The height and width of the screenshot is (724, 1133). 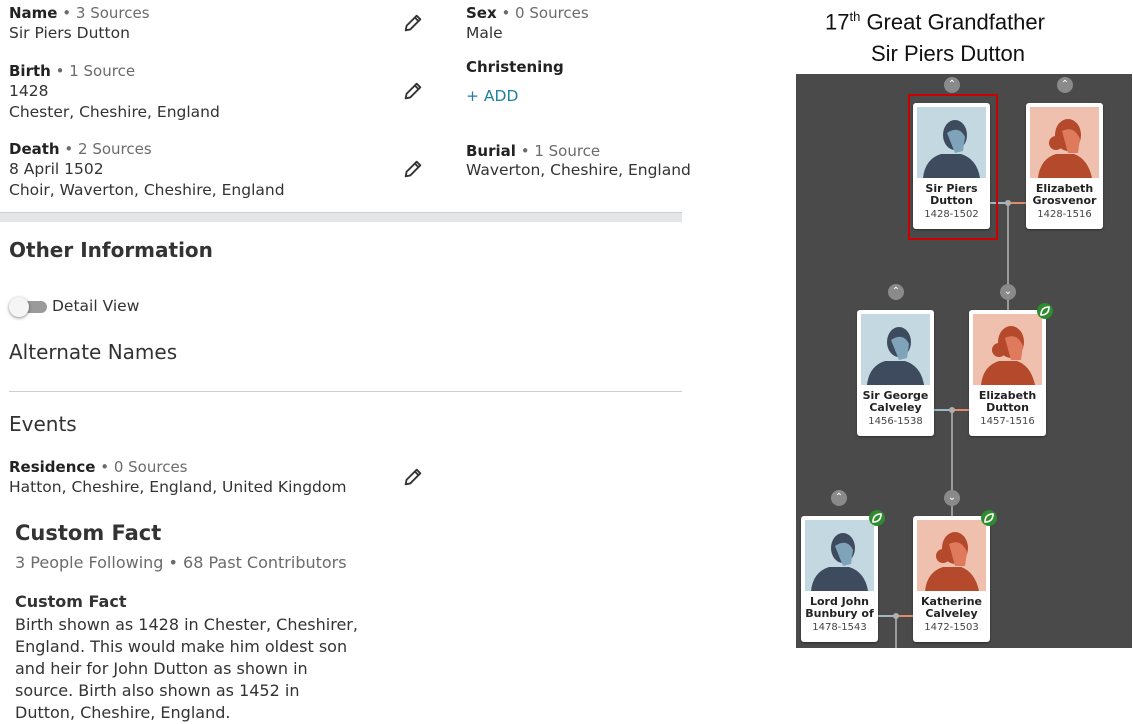 What do you see at coordinates (107, 149) in the screenshot?
I see `death-sources: • 2 Sources` at bounding box center [107, 149].